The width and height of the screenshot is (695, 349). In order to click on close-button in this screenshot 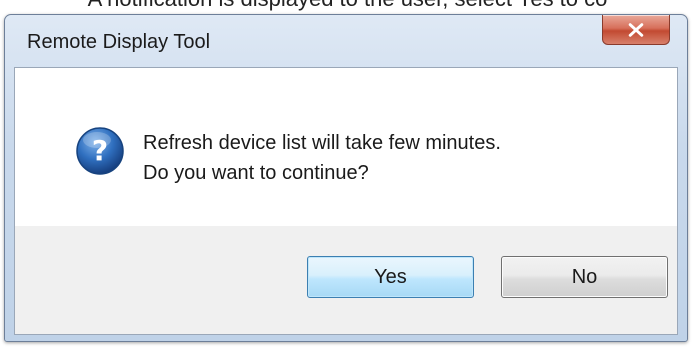, I will do `click(636, 30)`.